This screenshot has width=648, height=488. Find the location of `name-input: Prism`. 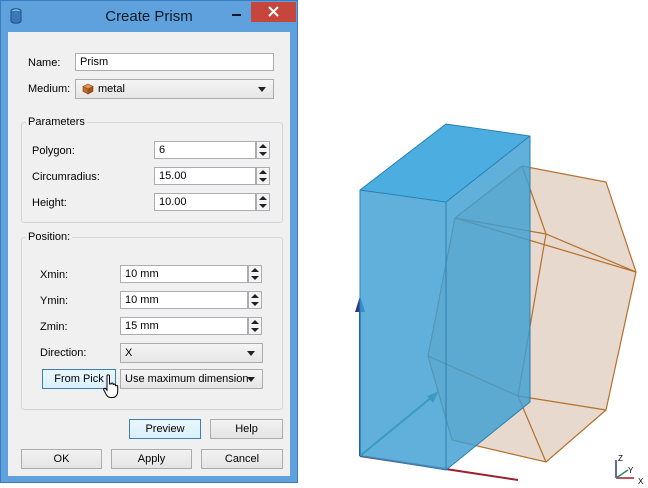

name-input: Prism is located at coordinates (174, 62).